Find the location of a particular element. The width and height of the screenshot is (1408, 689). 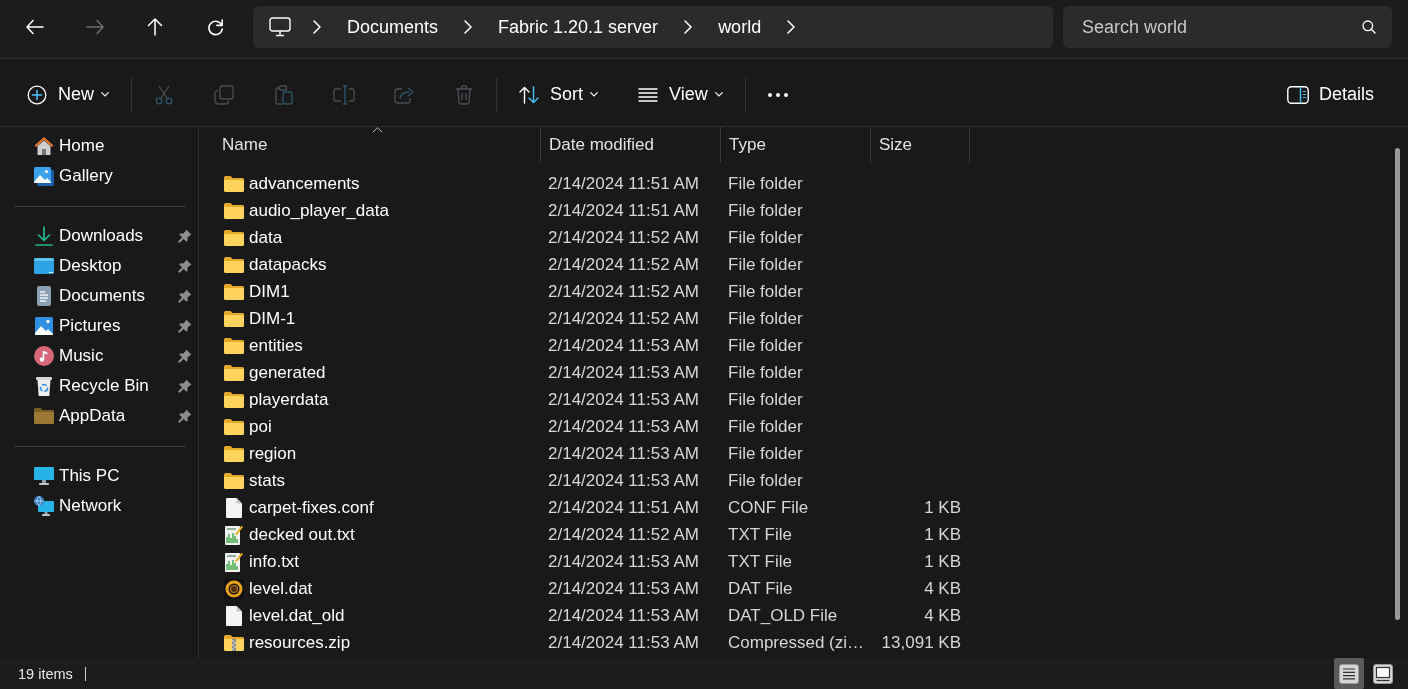

text-cursor-icon is located at coordinates (344, 94).